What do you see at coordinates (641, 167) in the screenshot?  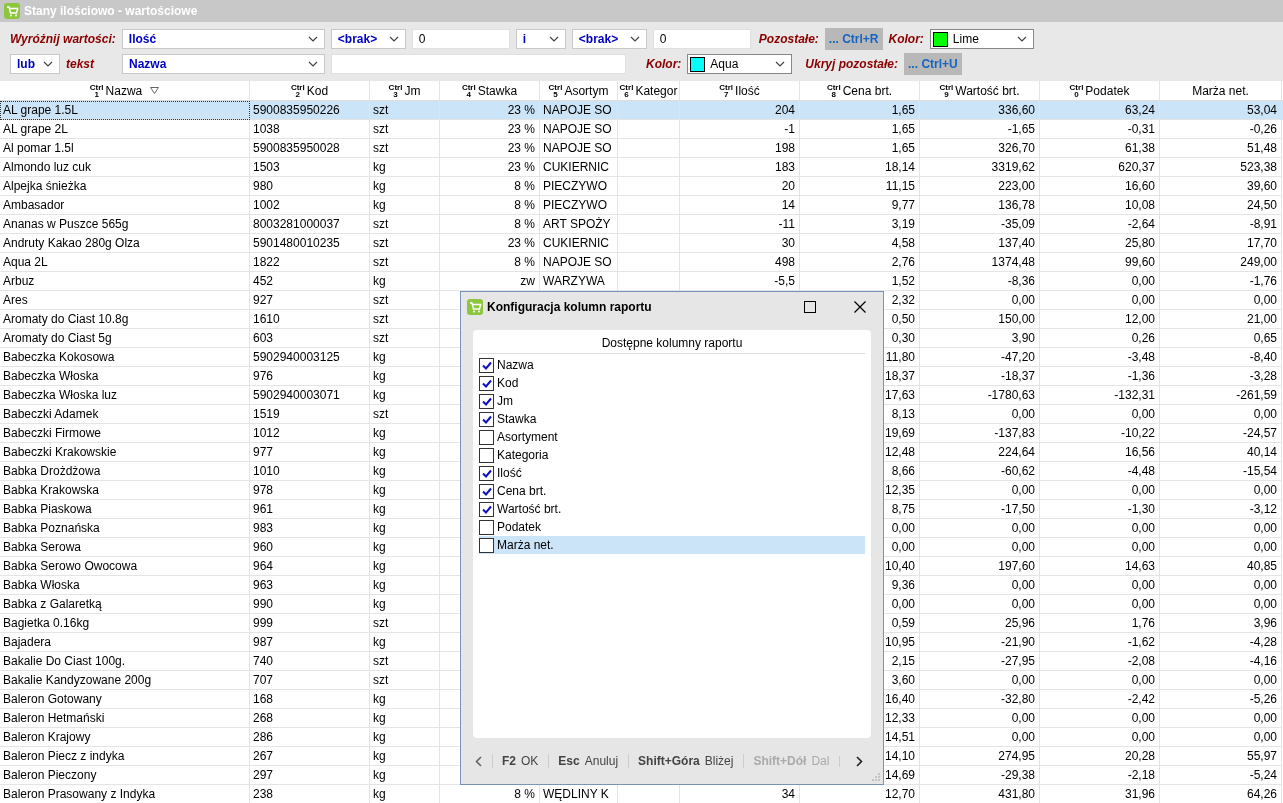 I see `table-row: Almondo luz cuk 1503 kg 23 % CUKIERNIC 183 18,14 3319,62 620,37 523,38` at bounding box center [641, 167].